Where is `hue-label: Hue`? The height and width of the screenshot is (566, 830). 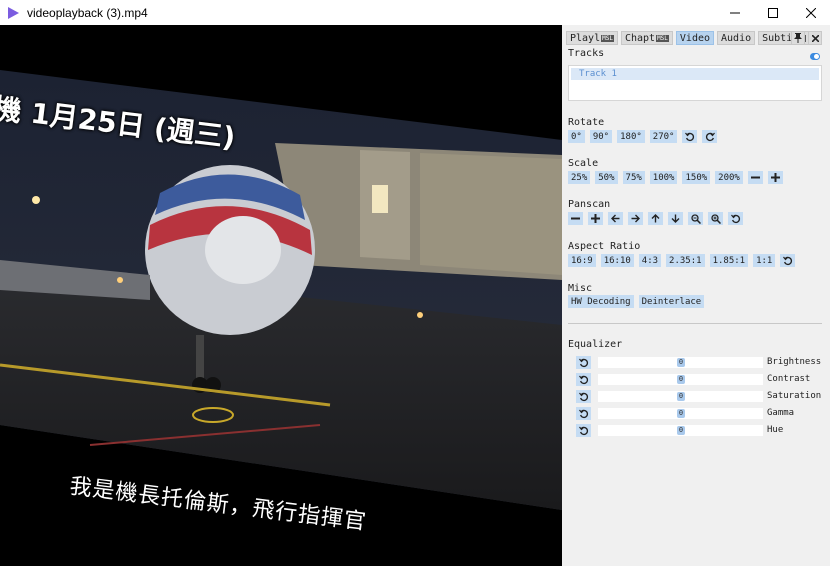 hue-label: Hue is located at coordinates (775, 430).